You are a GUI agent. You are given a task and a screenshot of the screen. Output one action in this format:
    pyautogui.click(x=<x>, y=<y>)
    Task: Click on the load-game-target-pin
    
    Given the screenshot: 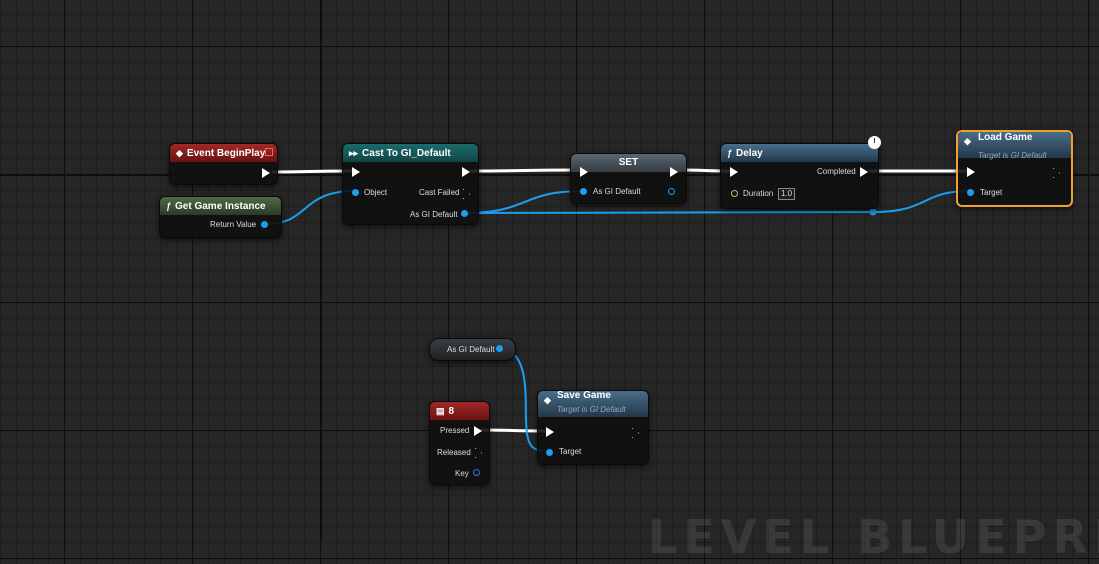 What is the action you would take?
    pyautogui.click(x=970, y=192)
    